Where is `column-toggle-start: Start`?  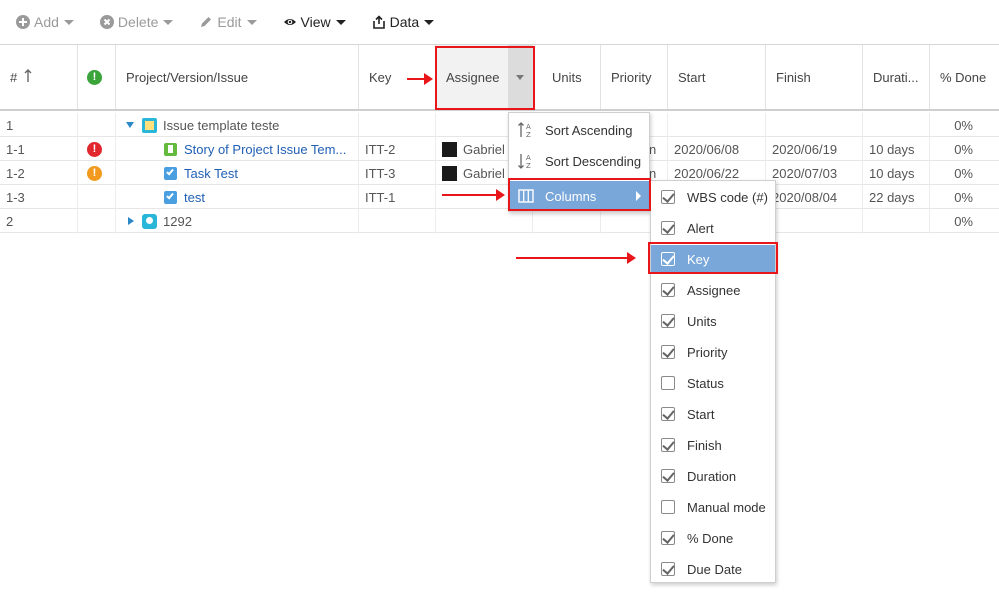 column-toggle-start: Start is located at coordinates (713, 414).